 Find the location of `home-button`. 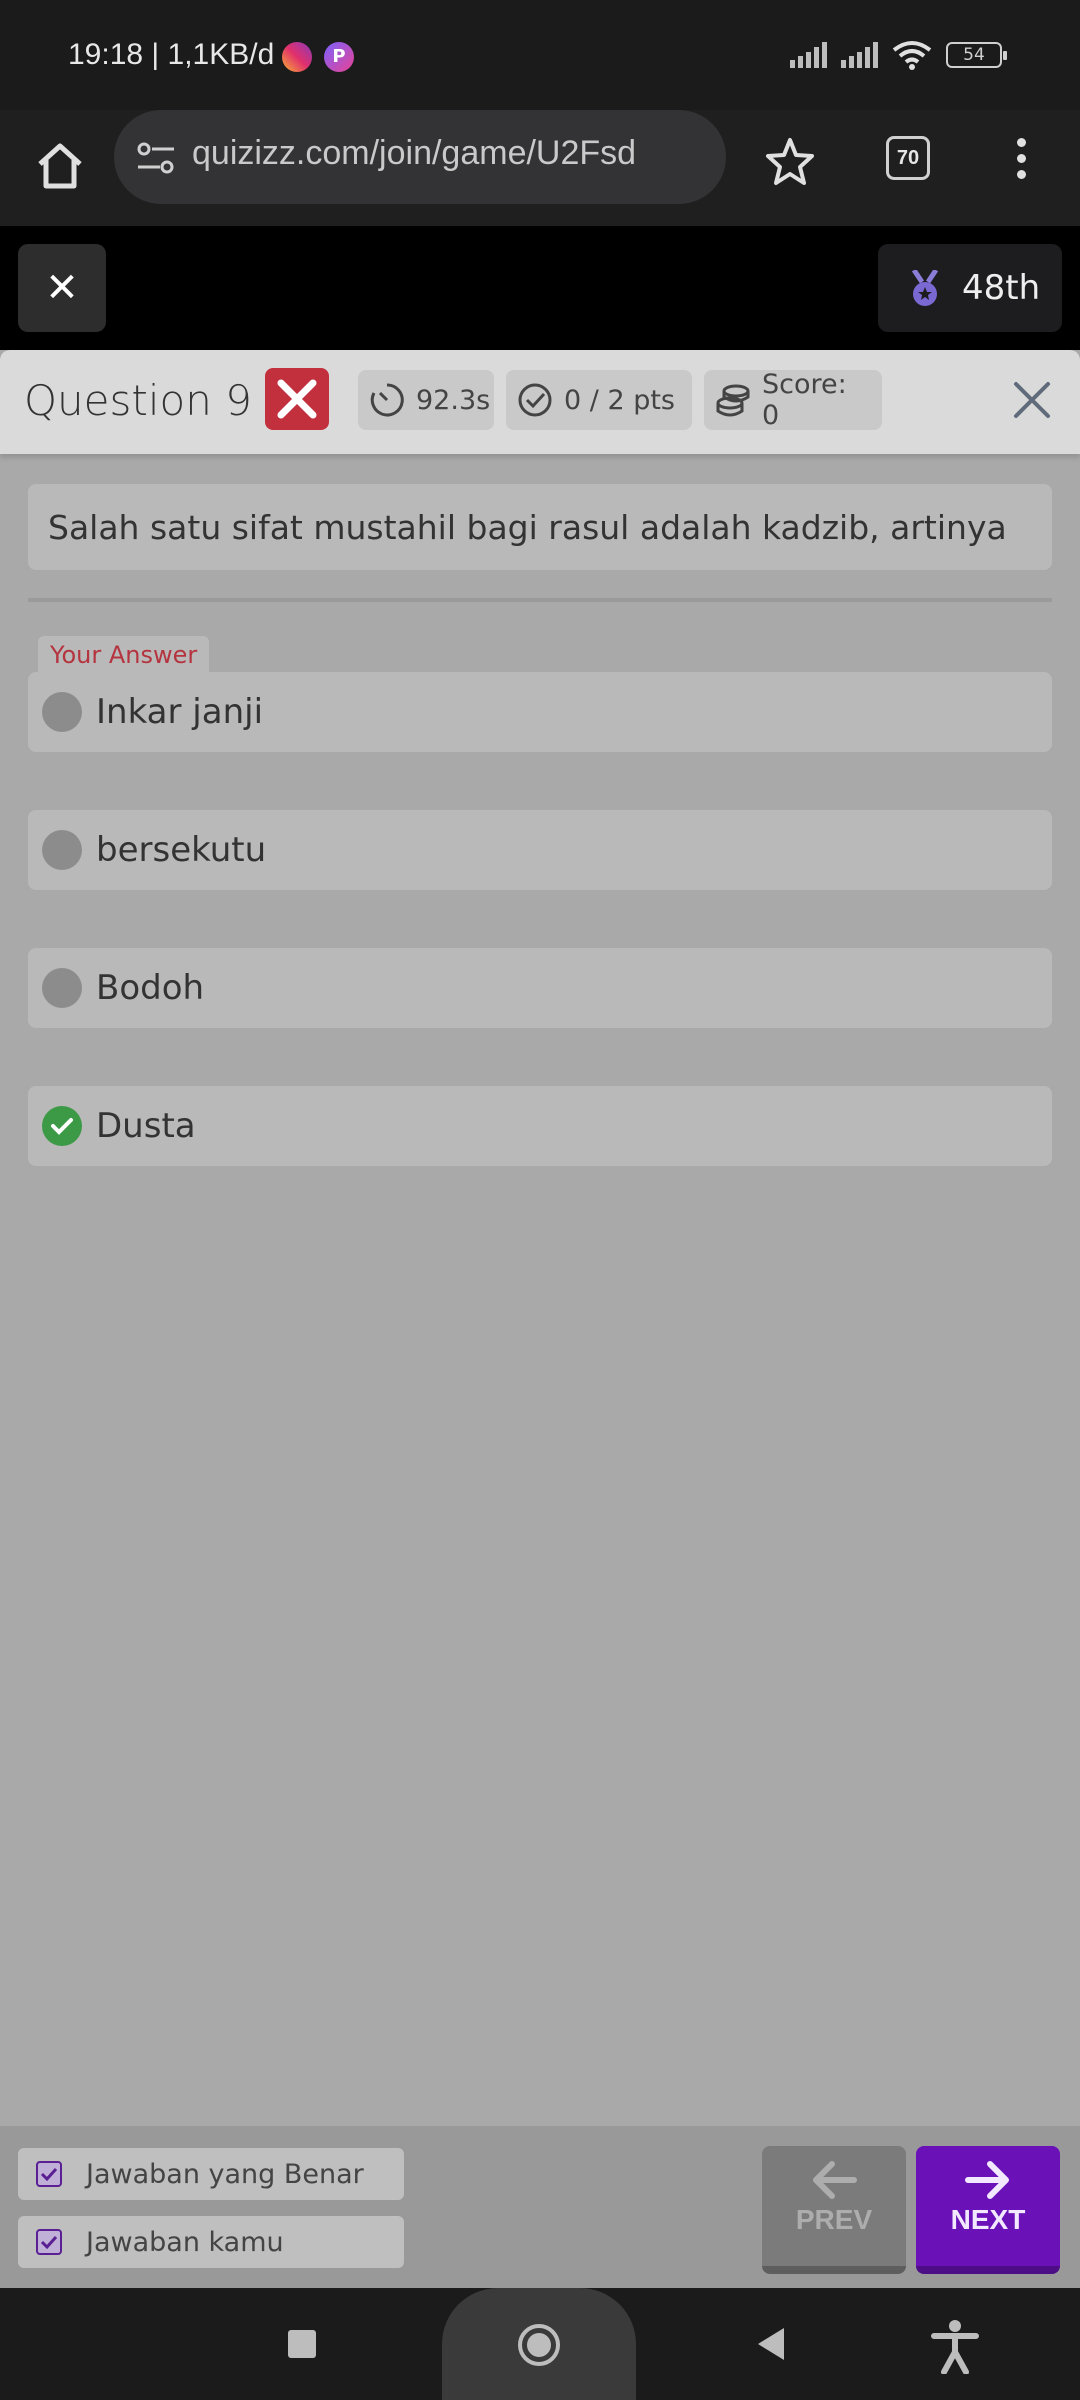

home-button is located at coordinates (539, 2344).